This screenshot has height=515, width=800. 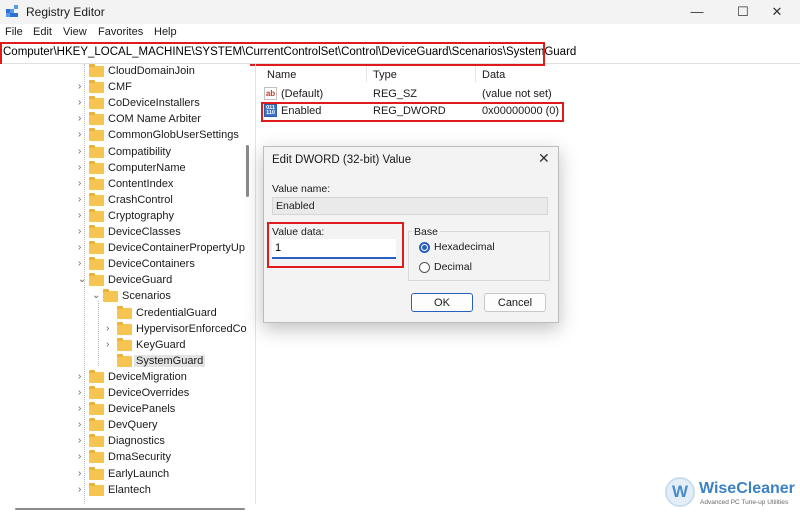 I want to click on tree-item-label: Scenarios, so click(x=146, y=296).